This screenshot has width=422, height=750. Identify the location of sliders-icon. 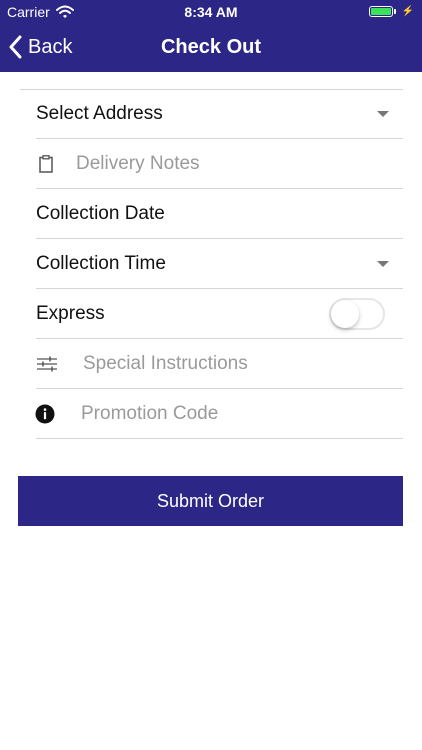
(47, 364).